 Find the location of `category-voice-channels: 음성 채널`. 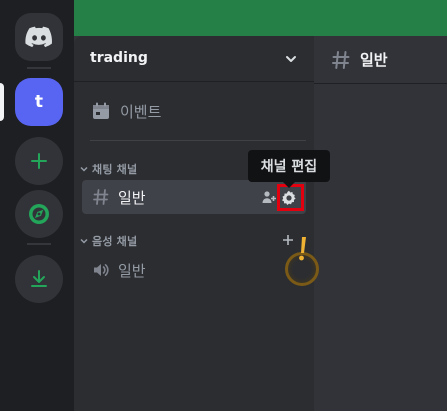

category-voice-channels: 음성 채널 is located at coordinates (105, 241).